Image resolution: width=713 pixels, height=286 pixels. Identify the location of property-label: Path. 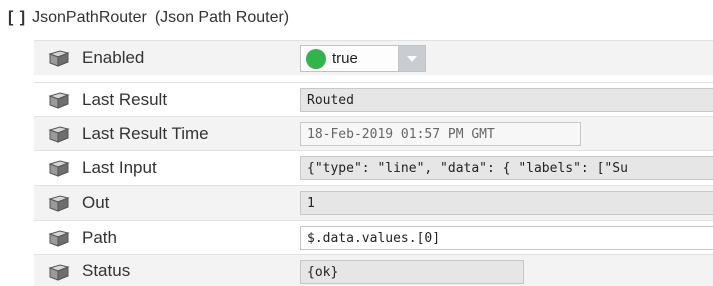
(99, 237).